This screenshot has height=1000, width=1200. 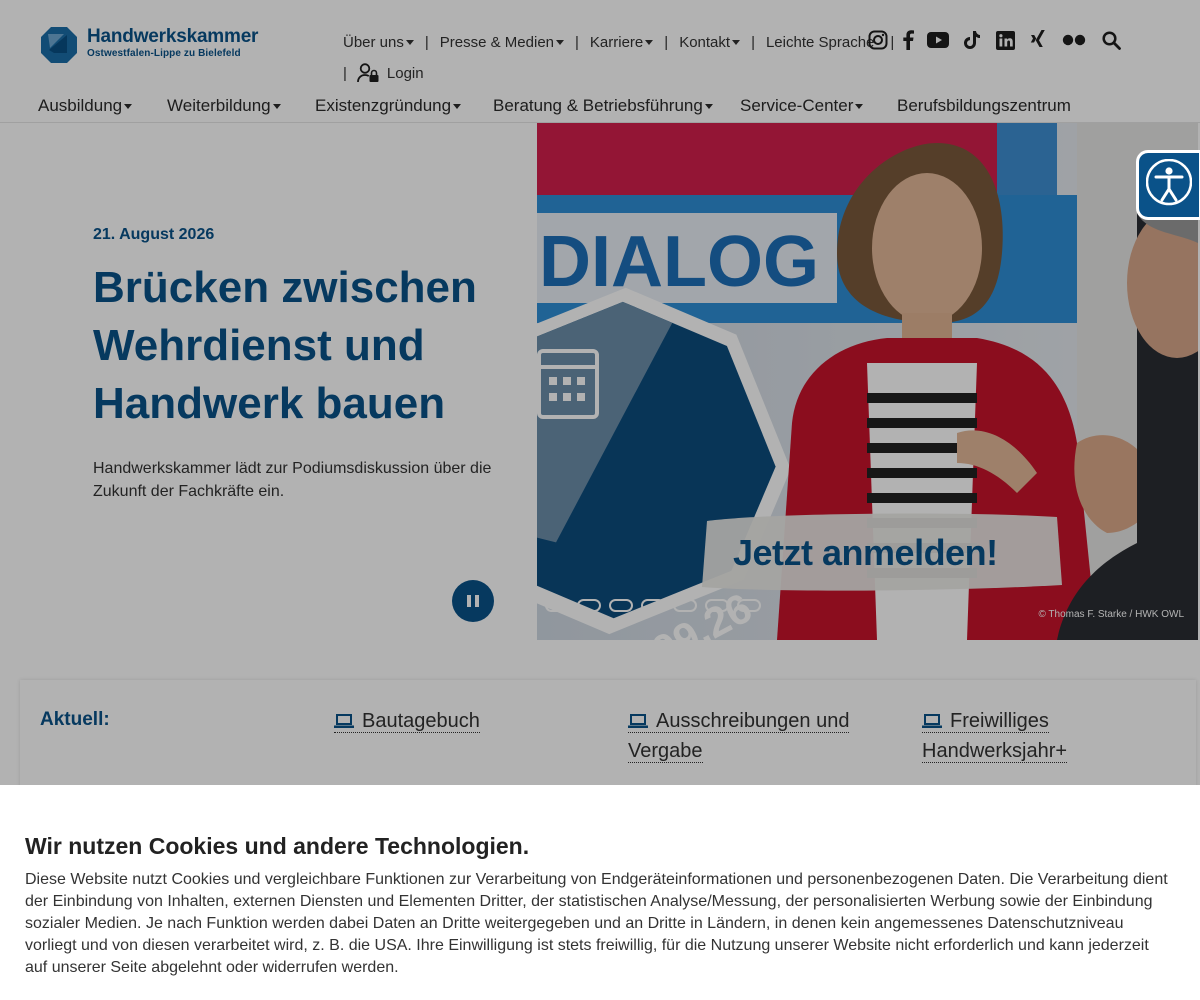 What do you see at coordinates (1169, 182) in the screenshot?
I see `accessibility-icon` at bounding box center [1169, 182].